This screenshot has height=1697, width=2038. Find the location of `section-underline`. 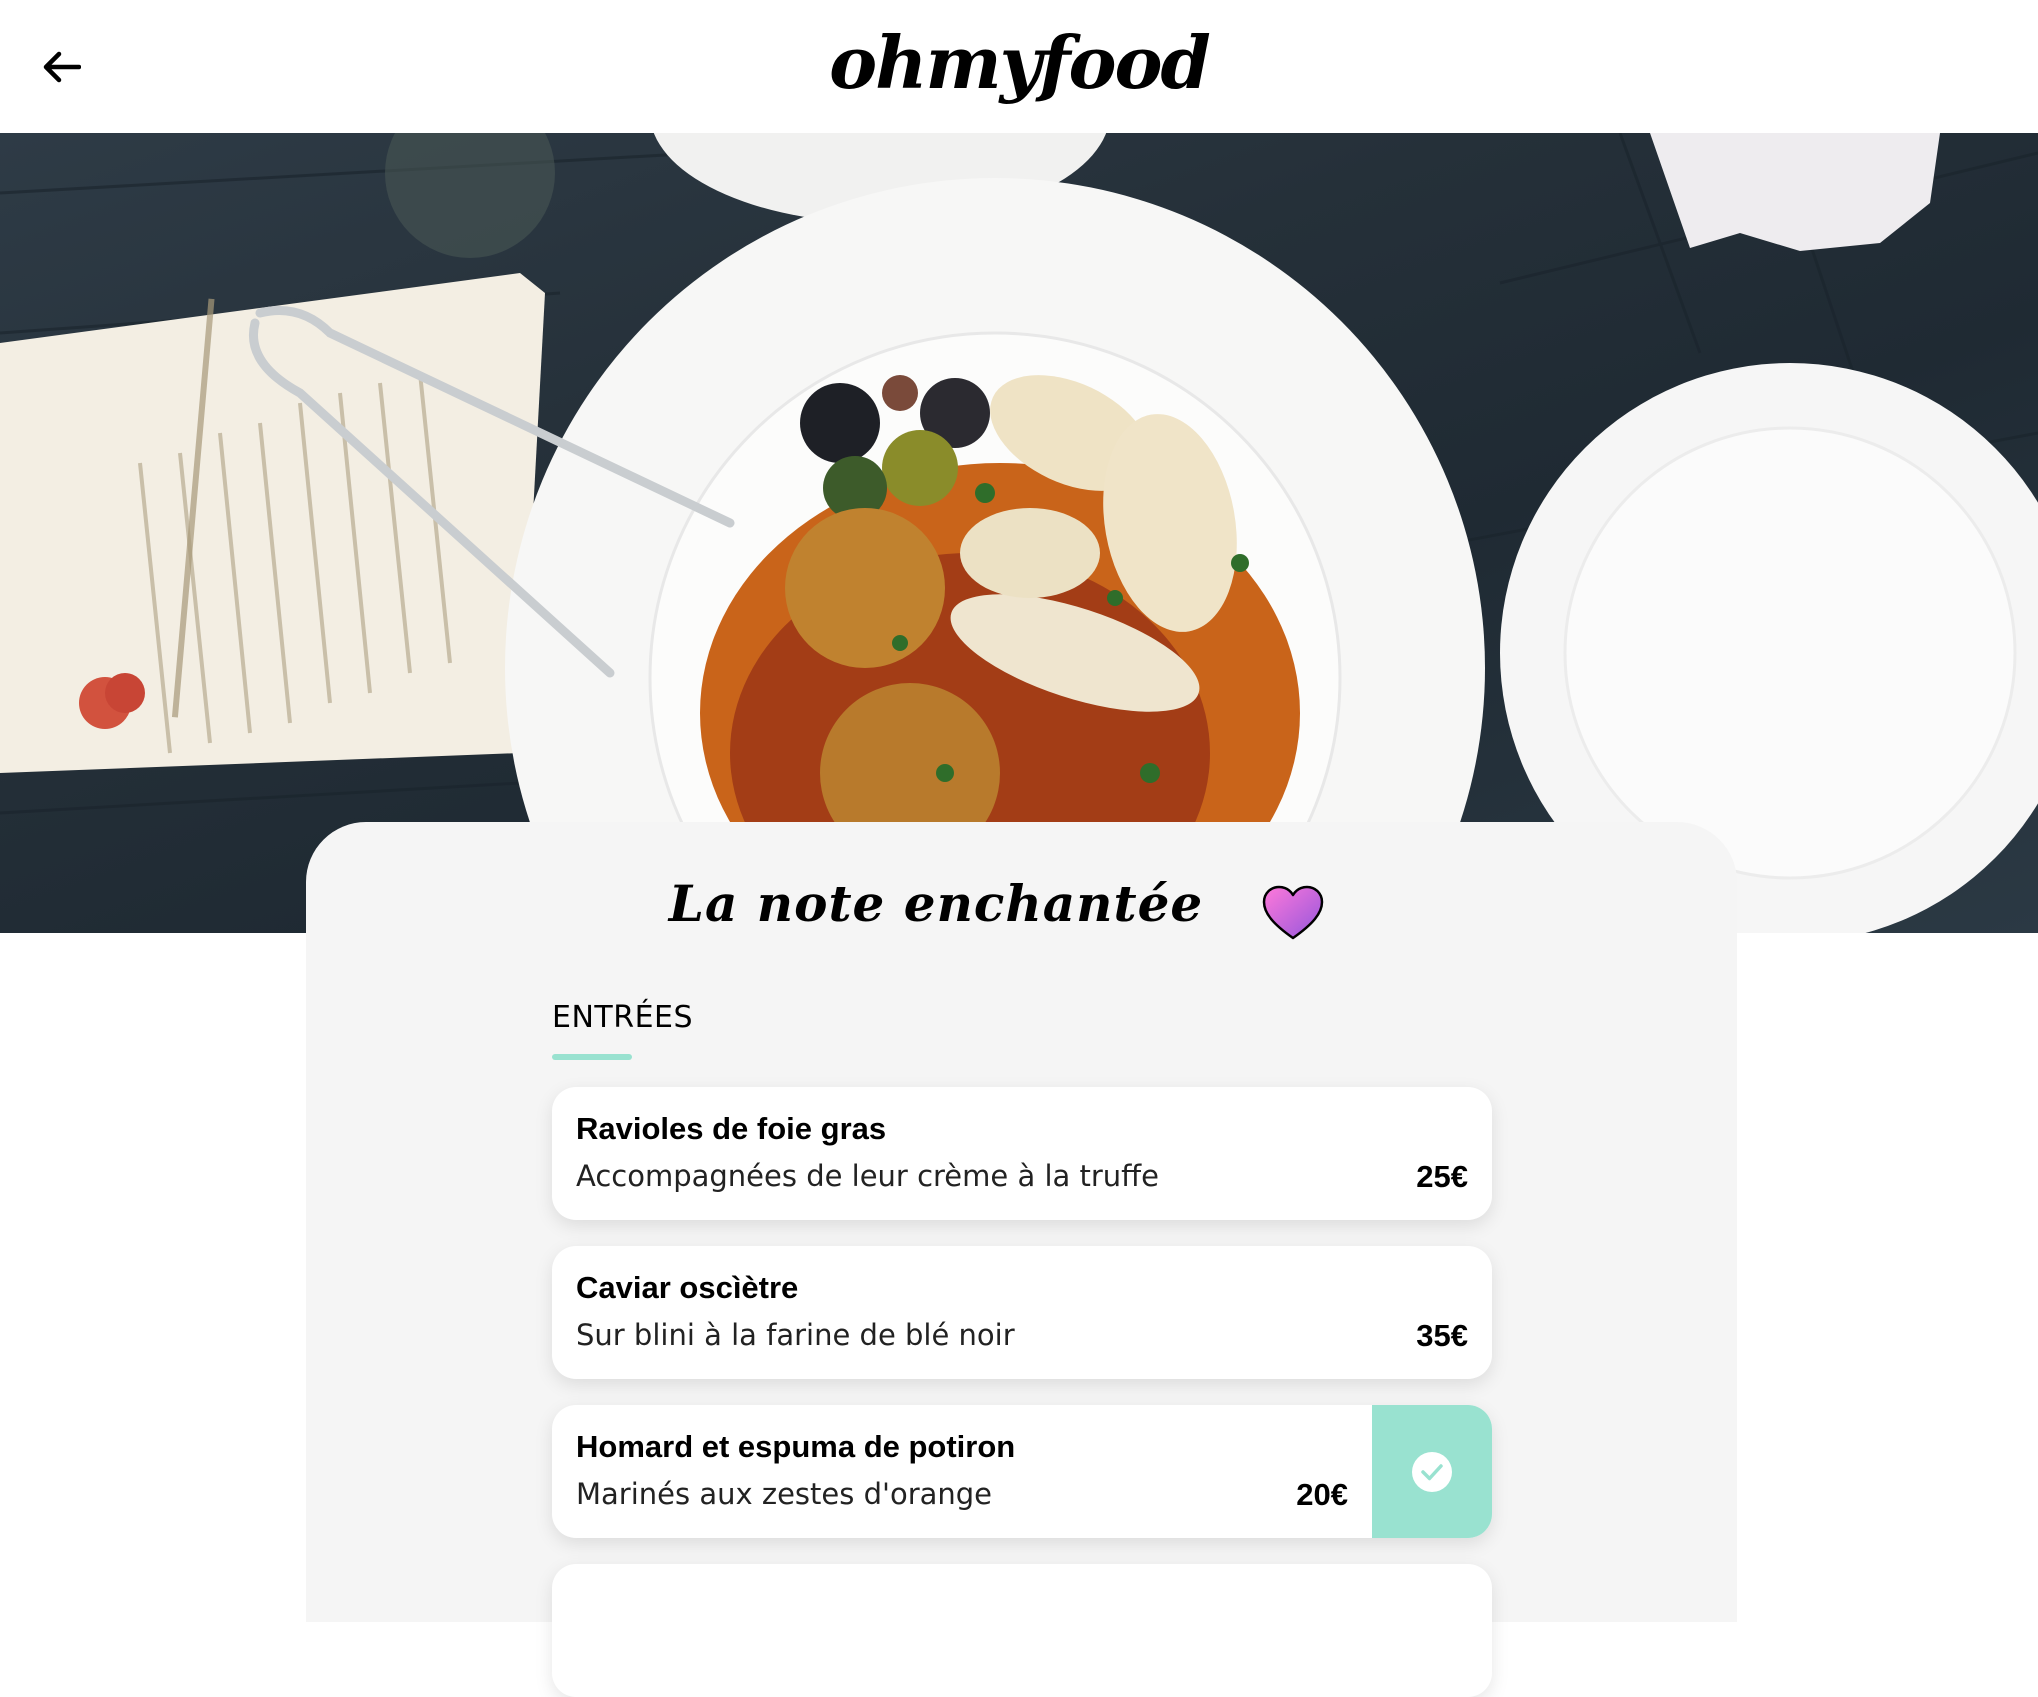

section-underline is located at coordinates (592, 1057).